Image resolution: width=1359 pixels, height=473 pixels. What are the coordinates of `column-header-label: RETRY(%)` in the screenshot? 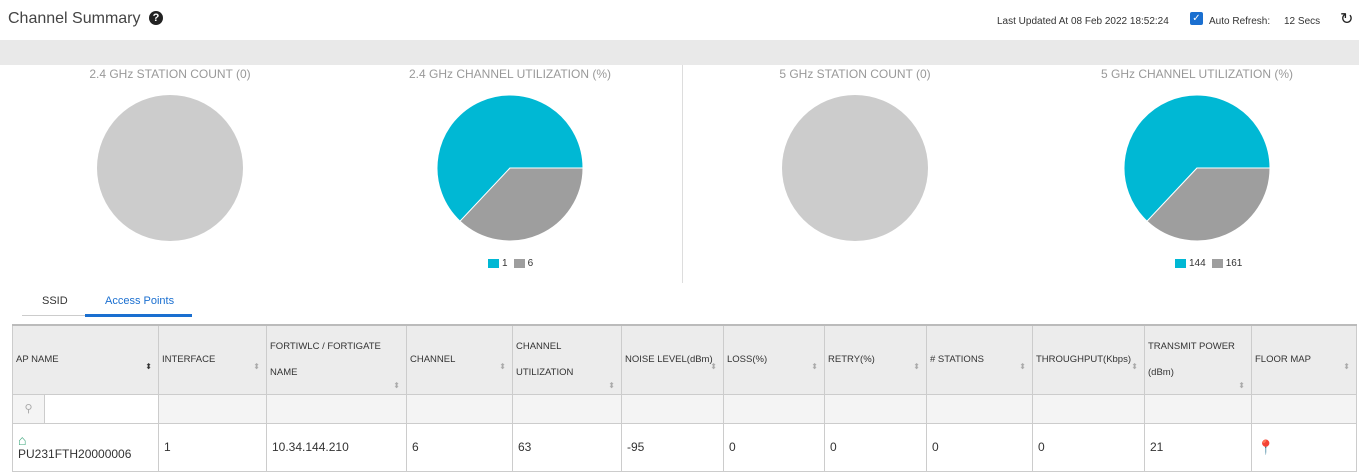 It's located at (851, 359).